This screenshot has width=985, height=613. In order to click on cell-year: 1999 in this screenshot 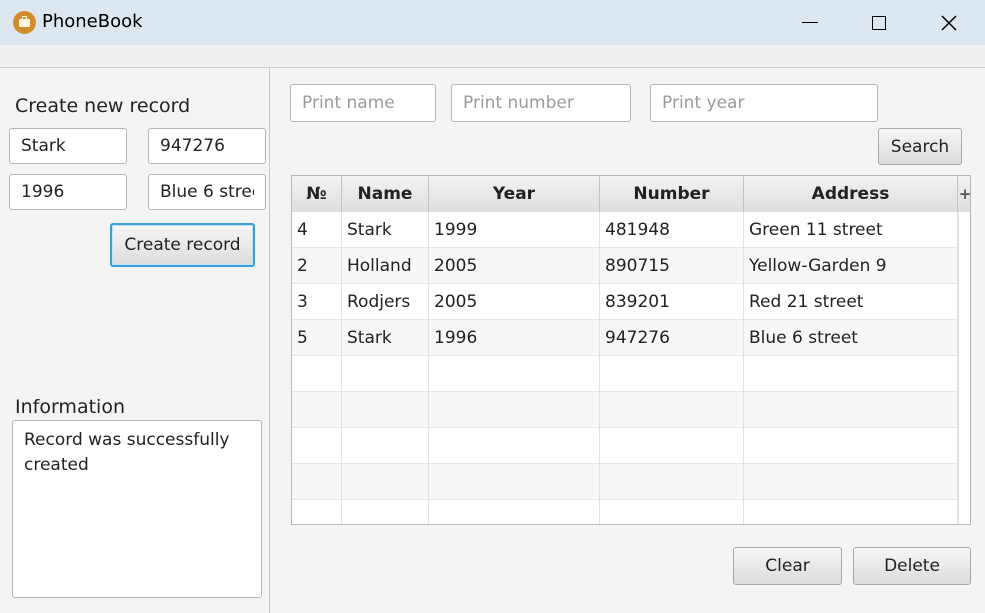, I will do `click(514, 230)`.